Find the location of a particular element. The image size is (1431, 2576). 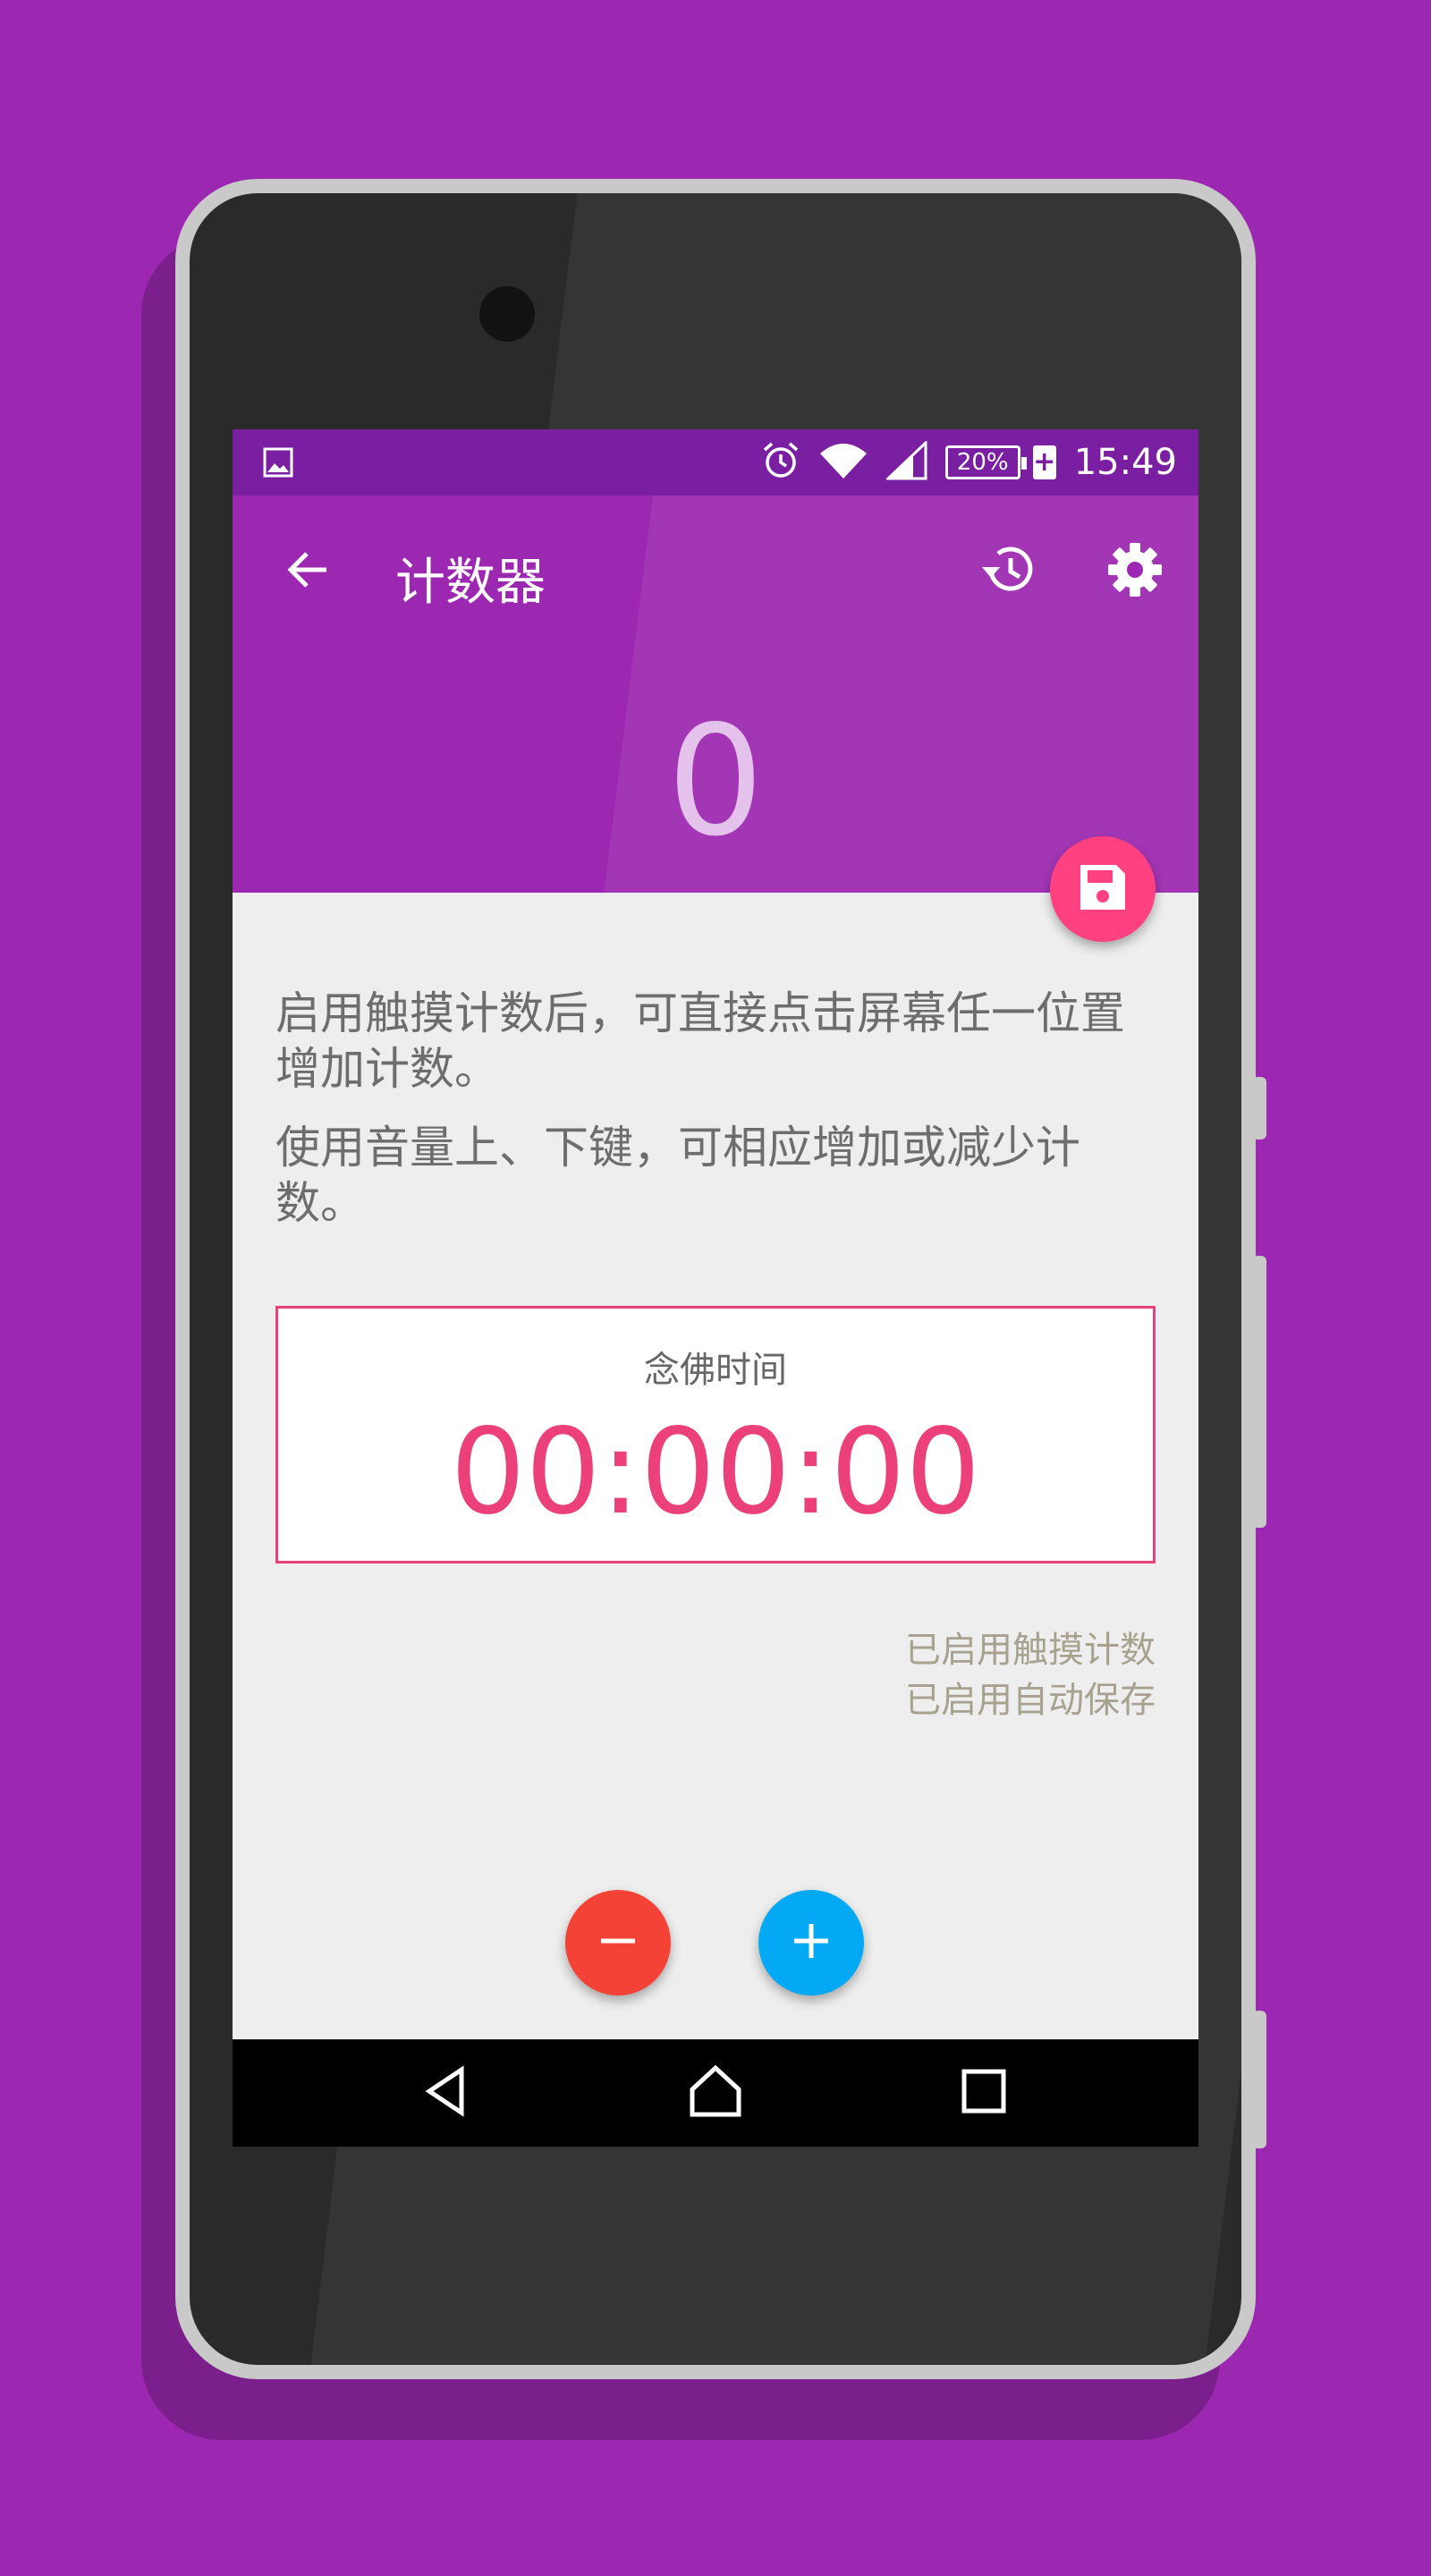

save-button is located at coordinates (1103, 889).